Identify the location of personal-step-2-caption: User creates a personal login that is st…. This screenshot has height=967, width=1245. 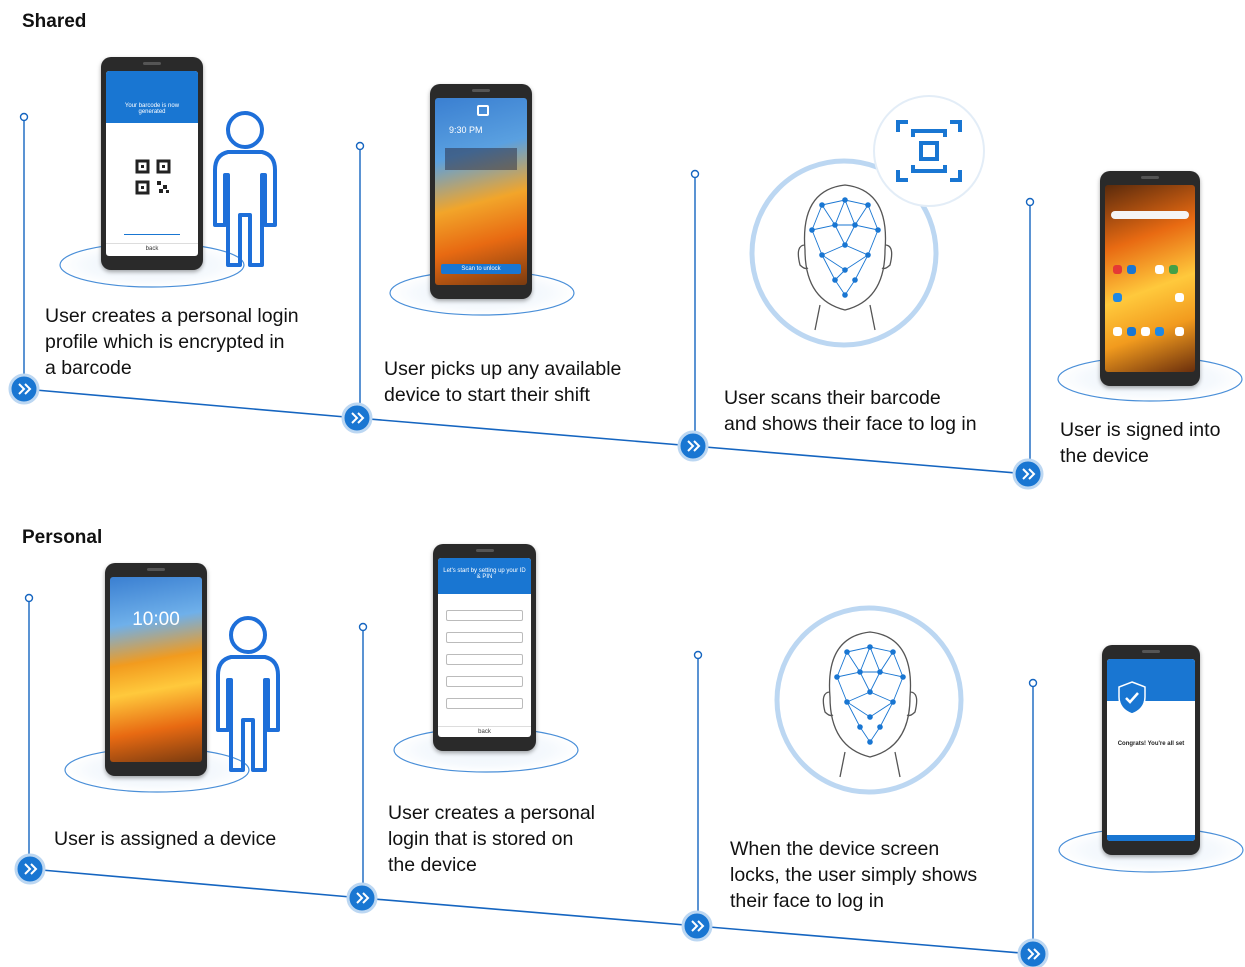
(492, 839).